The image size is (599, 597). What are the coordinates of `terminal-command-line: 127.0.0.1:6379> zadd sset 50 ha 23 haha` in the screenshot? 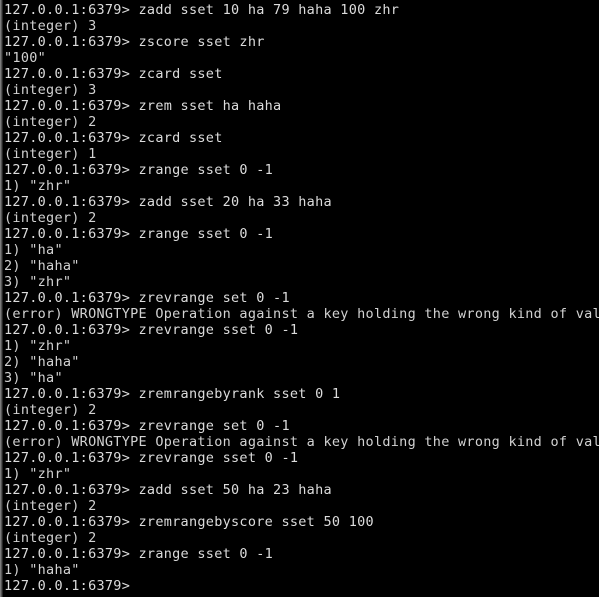 It's located at (168, 490).